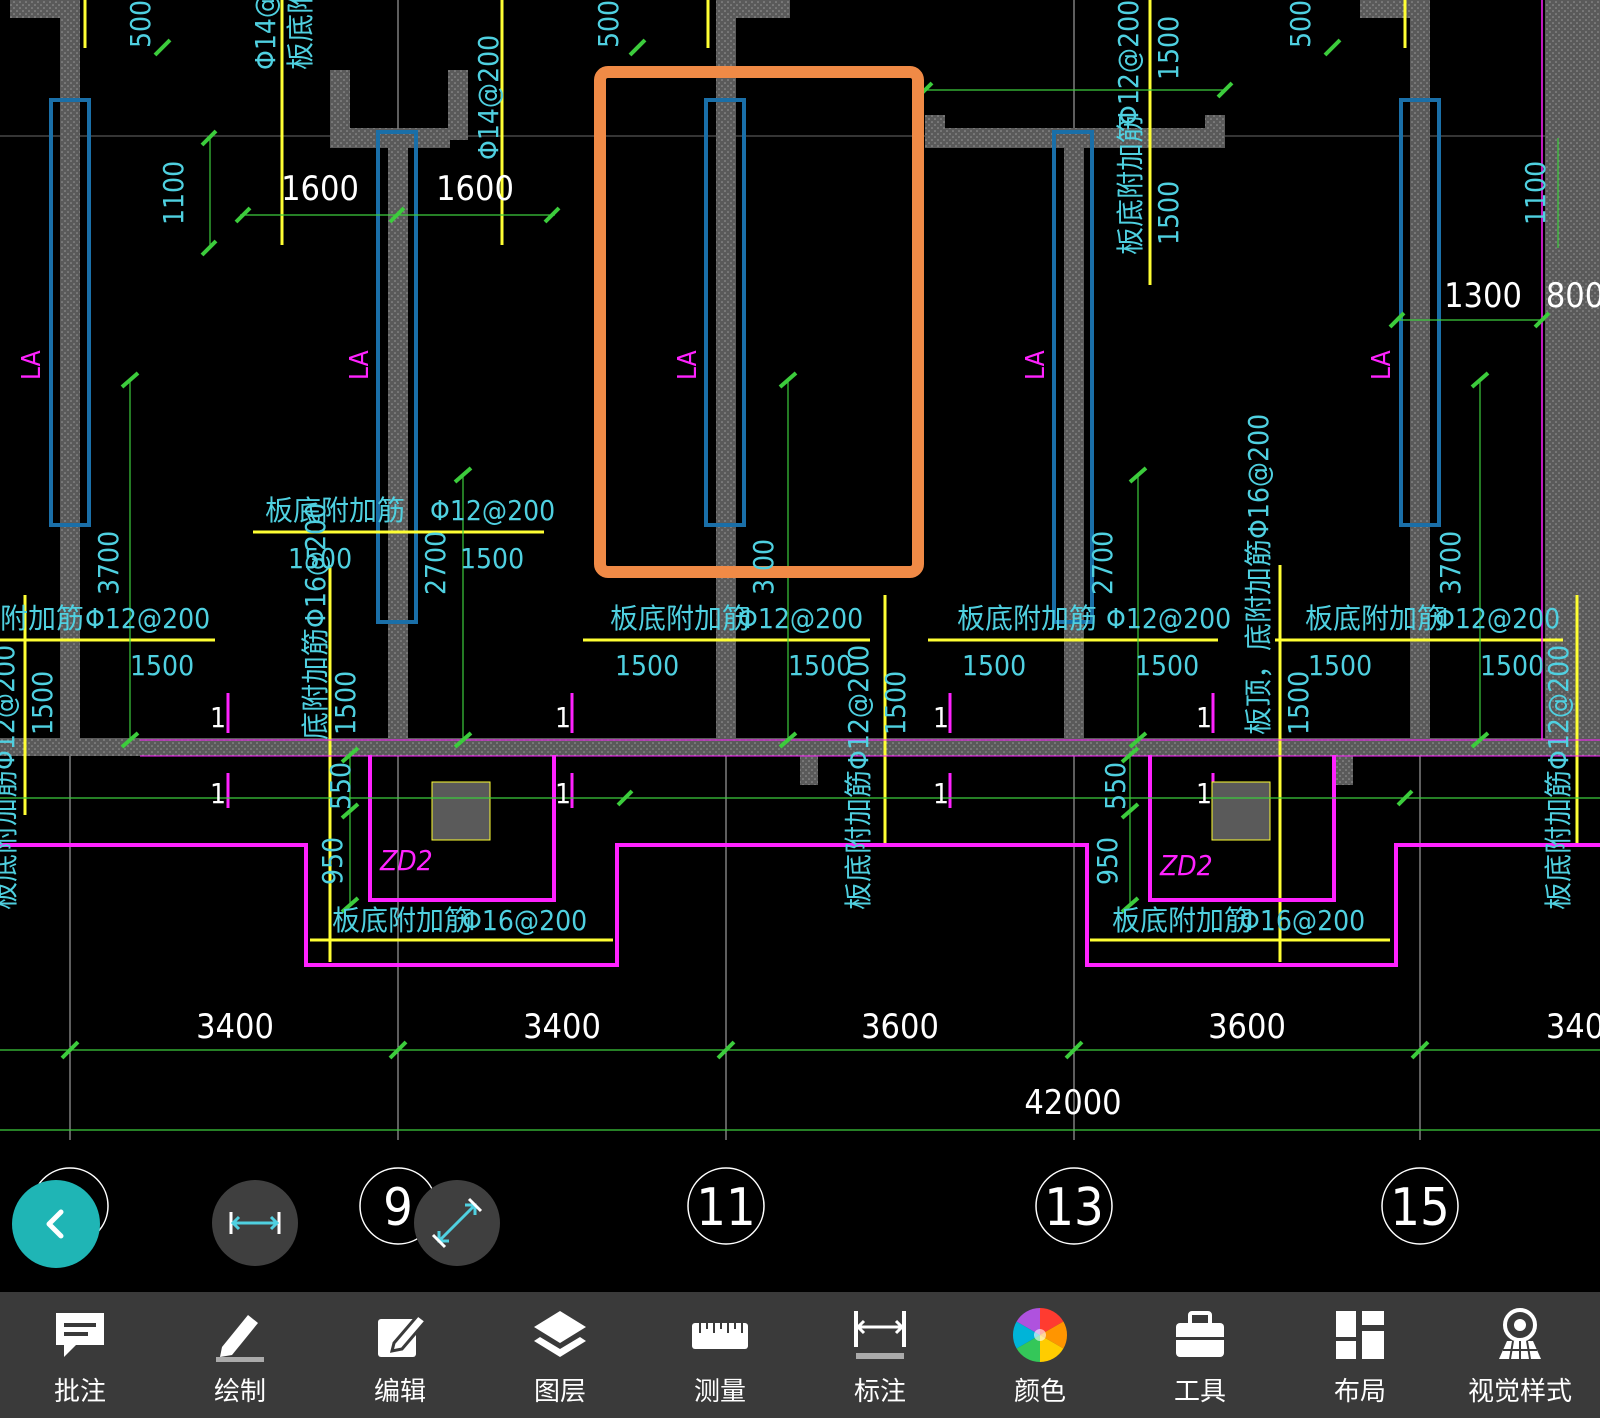 The height and width of the screenshot is (1418, 1600). What do you see at coordinates (562, 1027) in the screenshot?
I see `dim-3400-b: 3400` at bounding box center [562, 1027].